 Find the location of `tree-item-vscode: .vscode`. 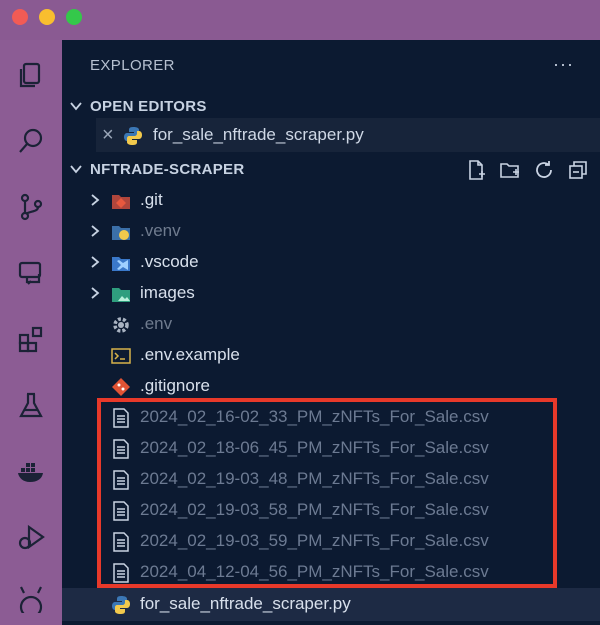

tree-item-vscode: .vscode is located at coordinates (331, 262).